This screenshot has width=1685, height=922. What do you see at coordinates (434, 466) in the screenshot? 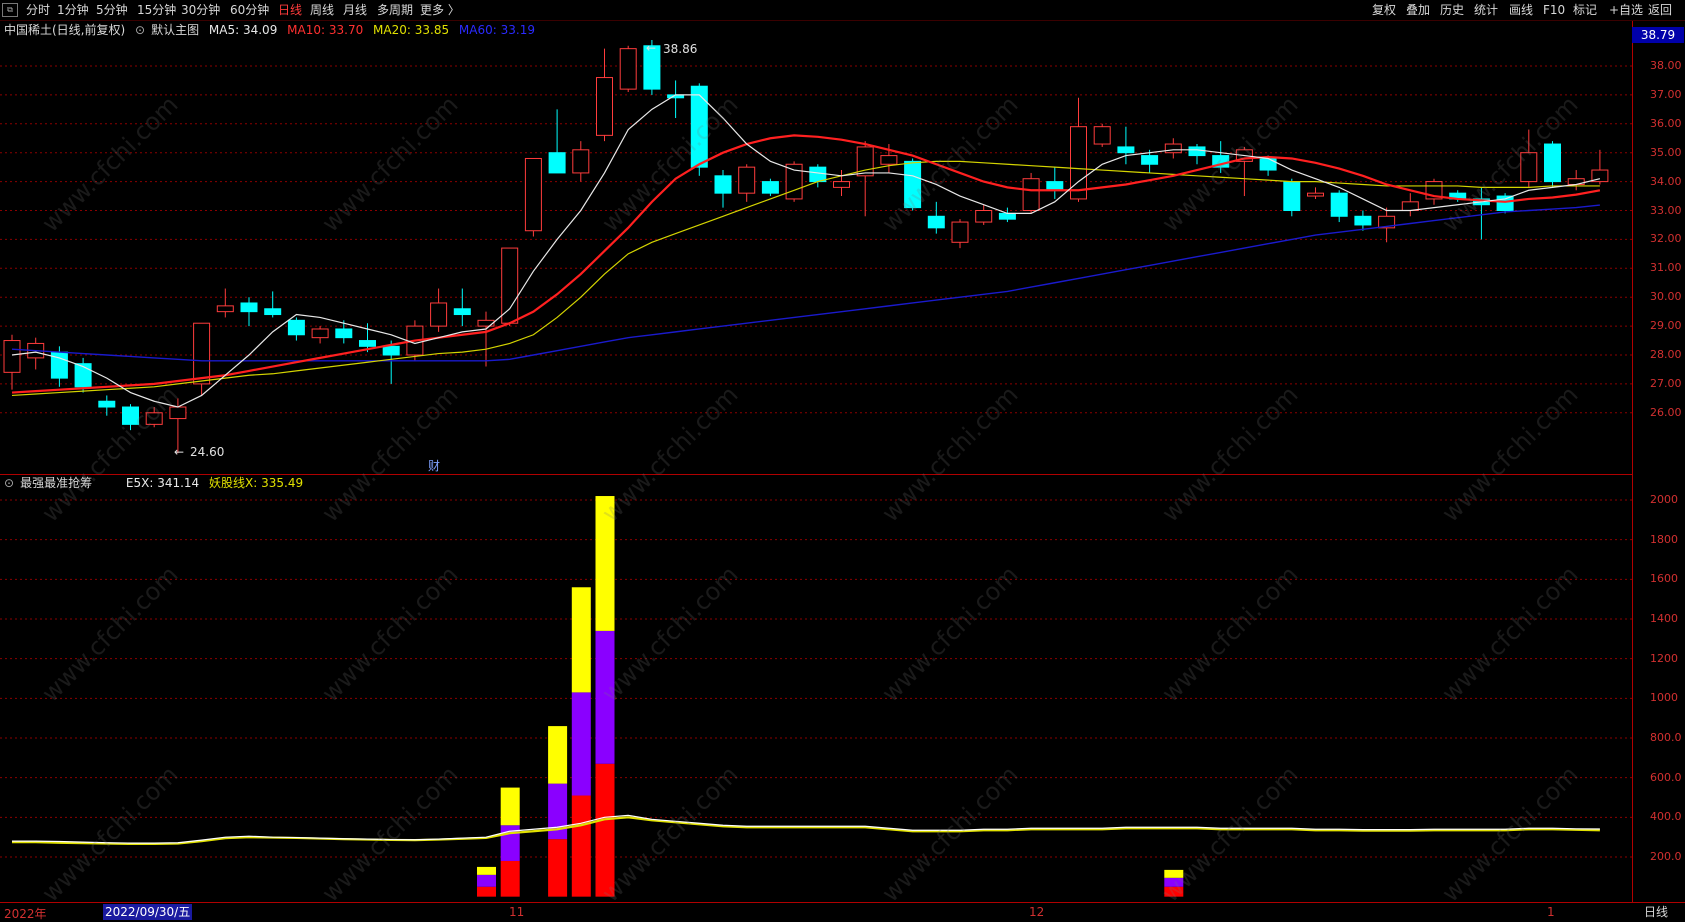
I see `fin-marker: 财` at bounding box center [434, 466].